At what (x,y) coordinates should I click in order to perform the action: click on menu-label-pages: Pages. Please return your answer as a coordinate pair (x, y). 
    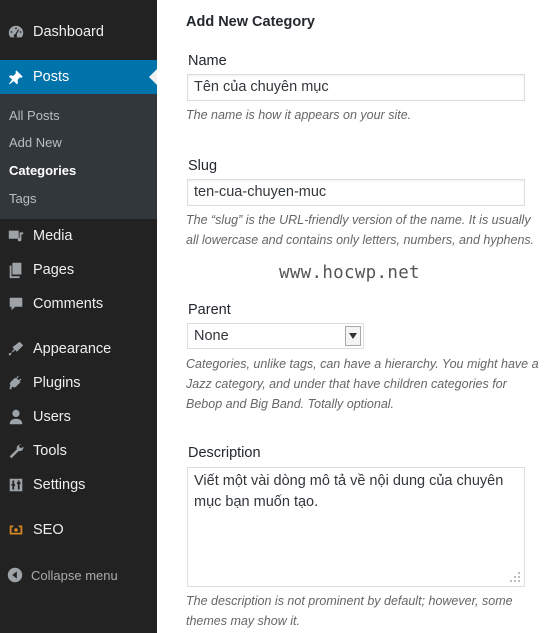
    Looking at the image, I should click on (54, 270).